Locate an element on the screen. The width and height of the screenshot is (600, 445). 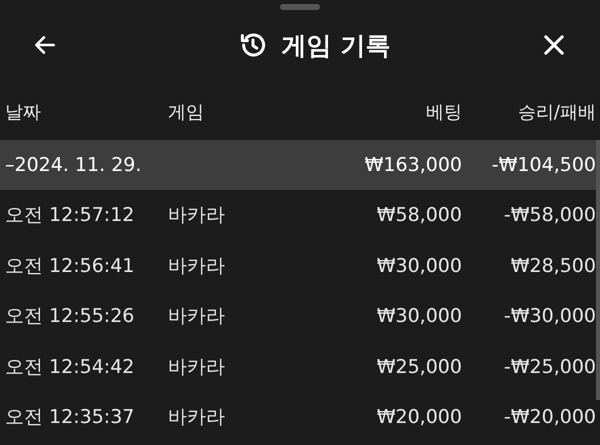
table-cell-text: 오전 12:57:12 is located at coordinates (69, 215).